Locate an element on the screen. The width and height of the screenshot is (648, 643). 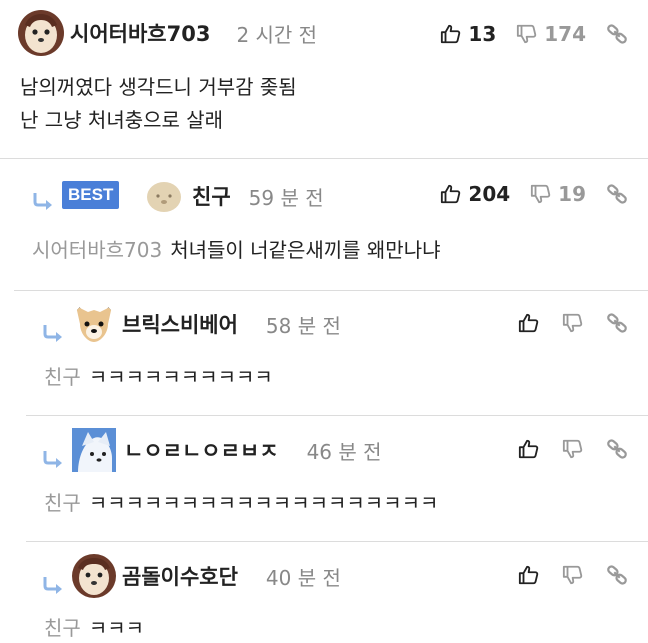
comment-body: 친구 ㅋㅋㅋㅋㅋㅋㅋㅋㅋㅋ is located at coordinates (158, 377).